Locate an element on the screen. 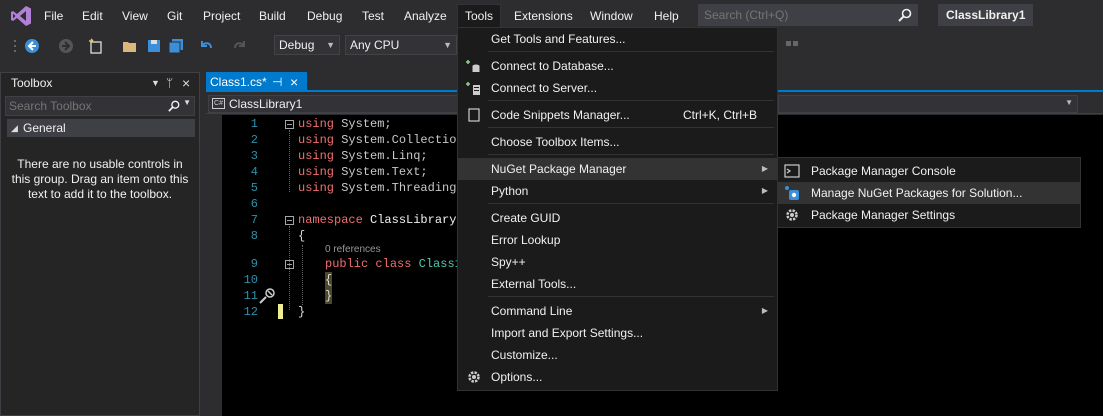  line-number: 12 is located at coordinates (250, 312).